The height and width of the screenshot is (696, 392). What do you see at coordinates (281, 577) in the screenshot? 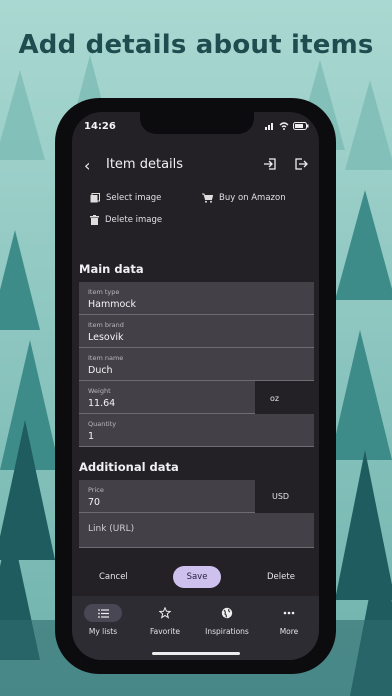
I see `delete-button: Delete` at bounding box center [281, 577].